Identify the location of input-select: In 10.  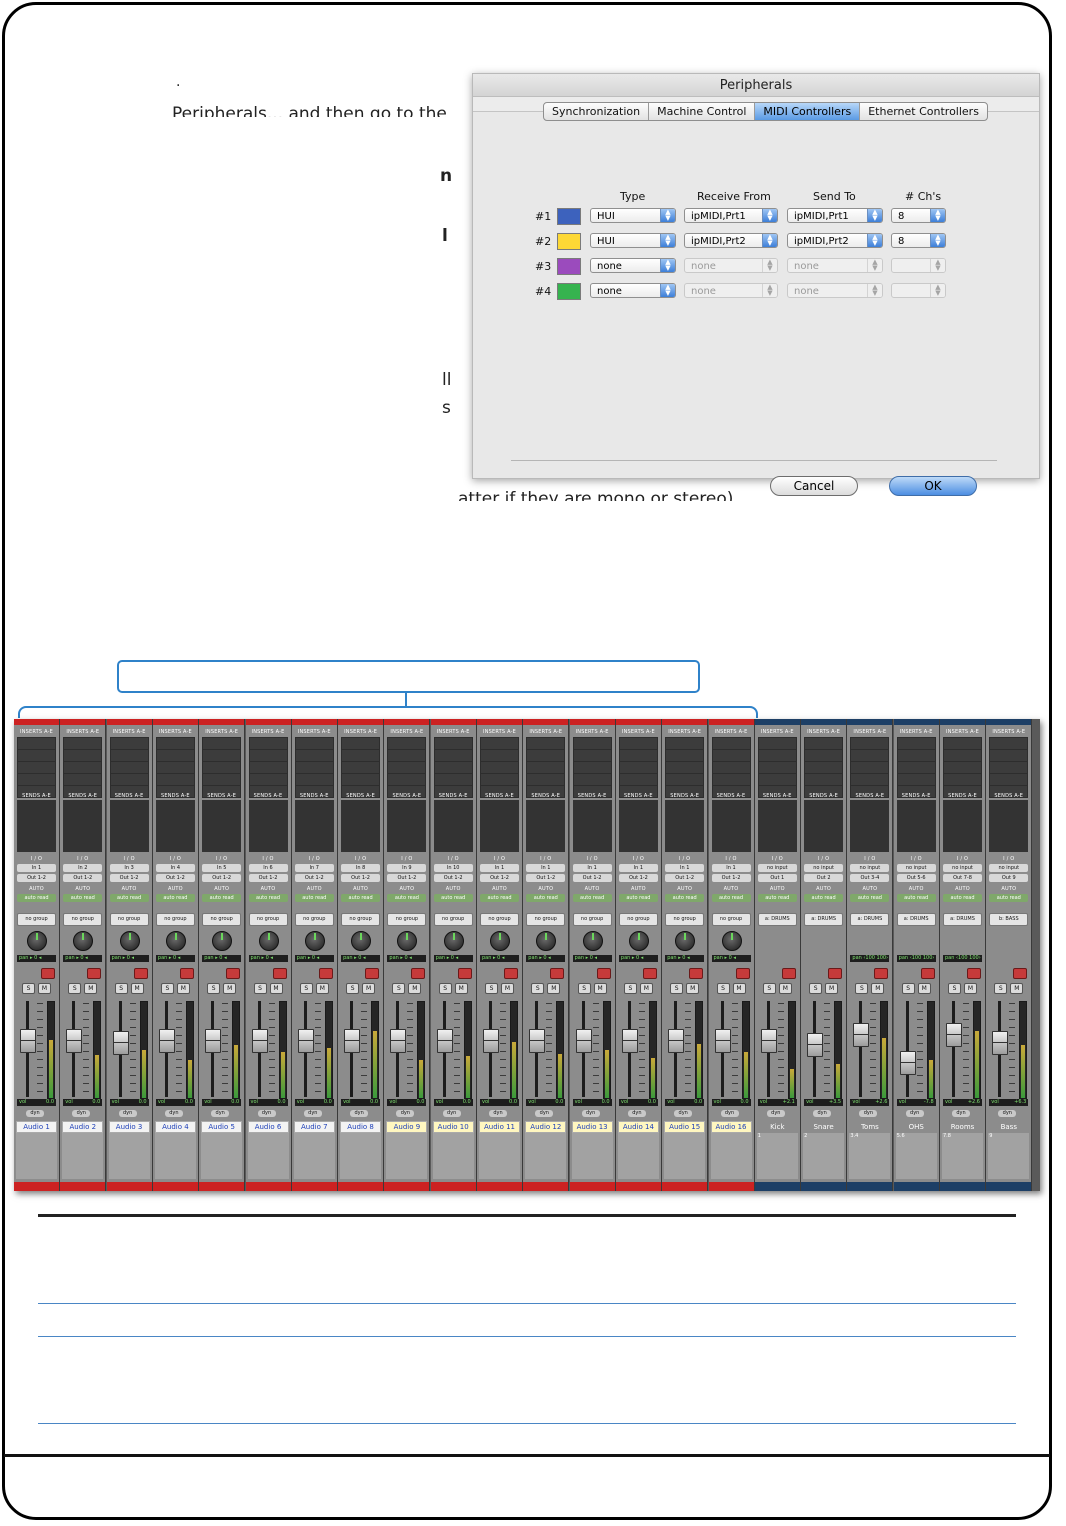
(453, 868).